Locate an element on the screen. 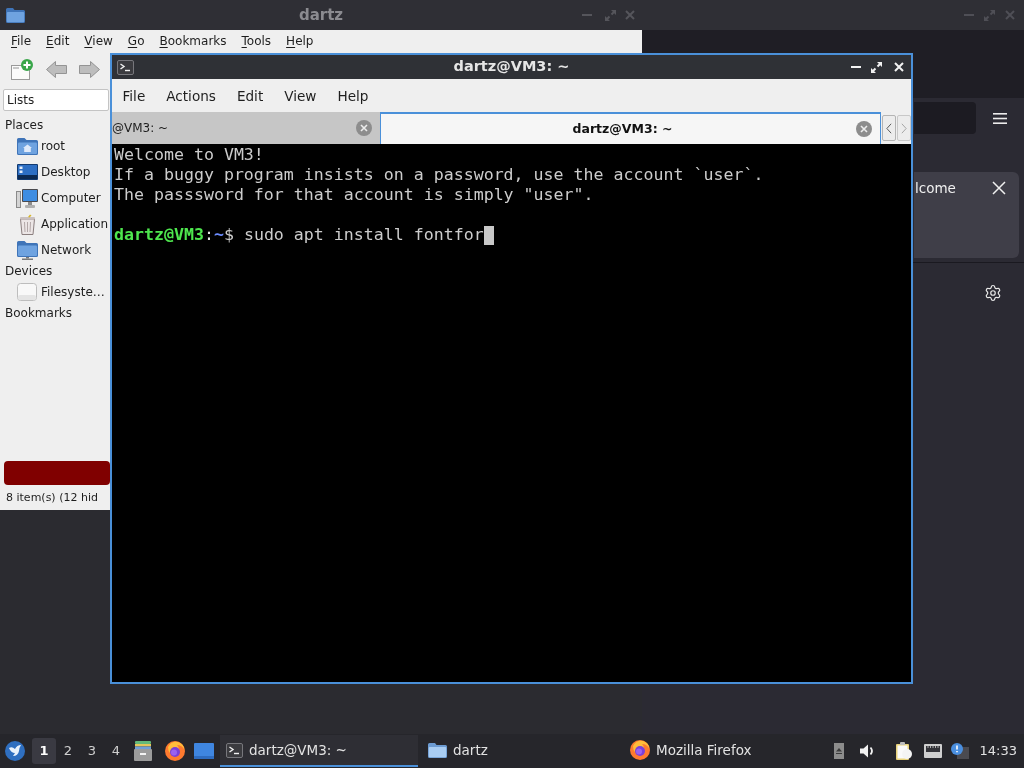 This screenshot has height=768, width=1024. section-header: Places is located at coordinates (24, 125).